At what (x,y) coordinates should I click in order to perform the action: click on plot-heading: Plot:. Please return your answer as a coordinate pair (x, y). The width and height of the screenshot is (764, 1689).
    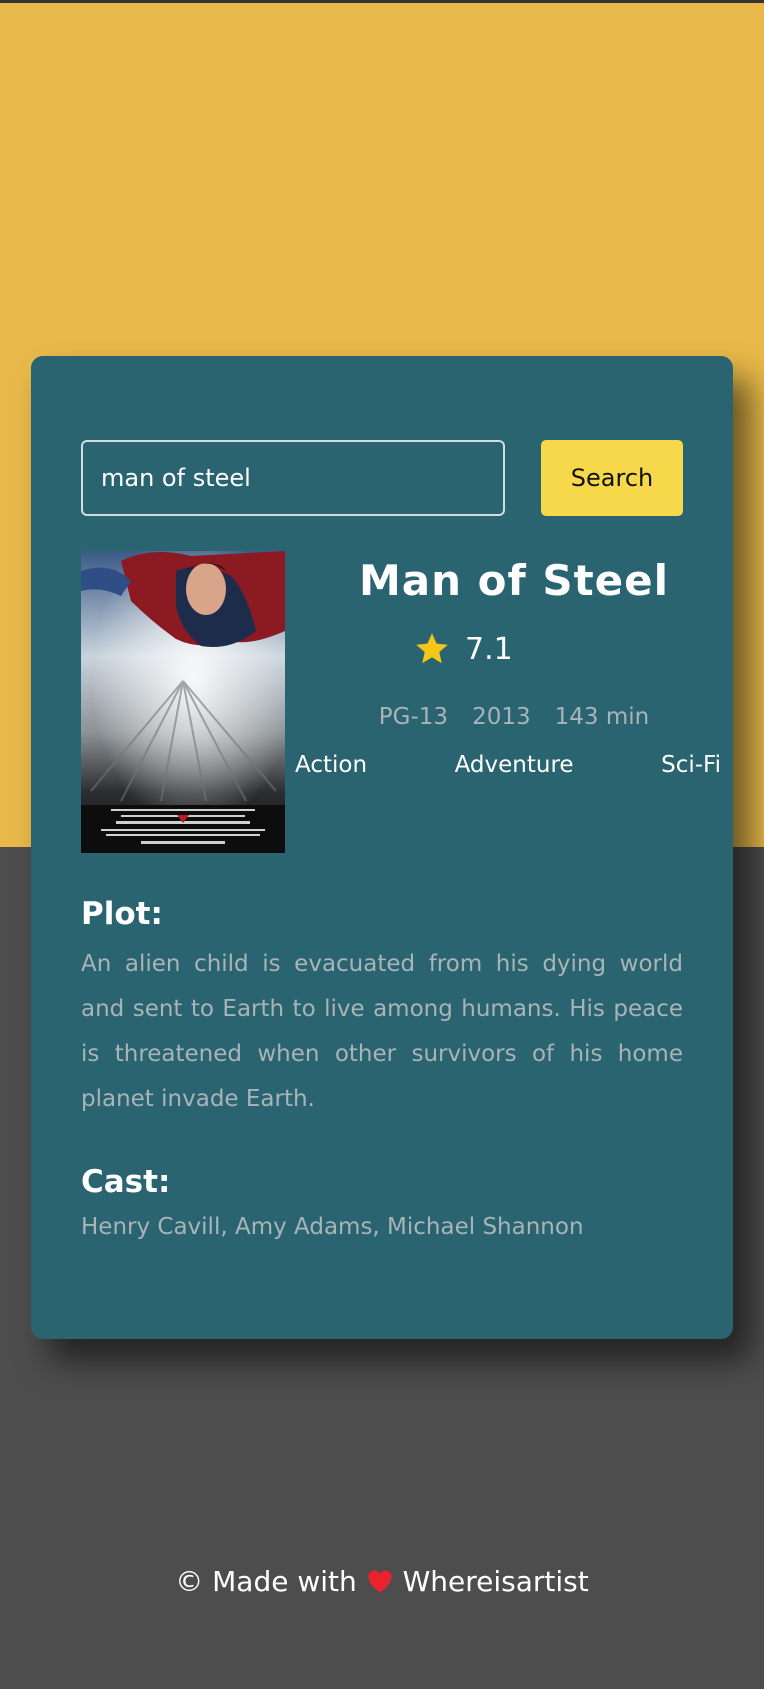
    Looking at the image, I should click on (122, 914).